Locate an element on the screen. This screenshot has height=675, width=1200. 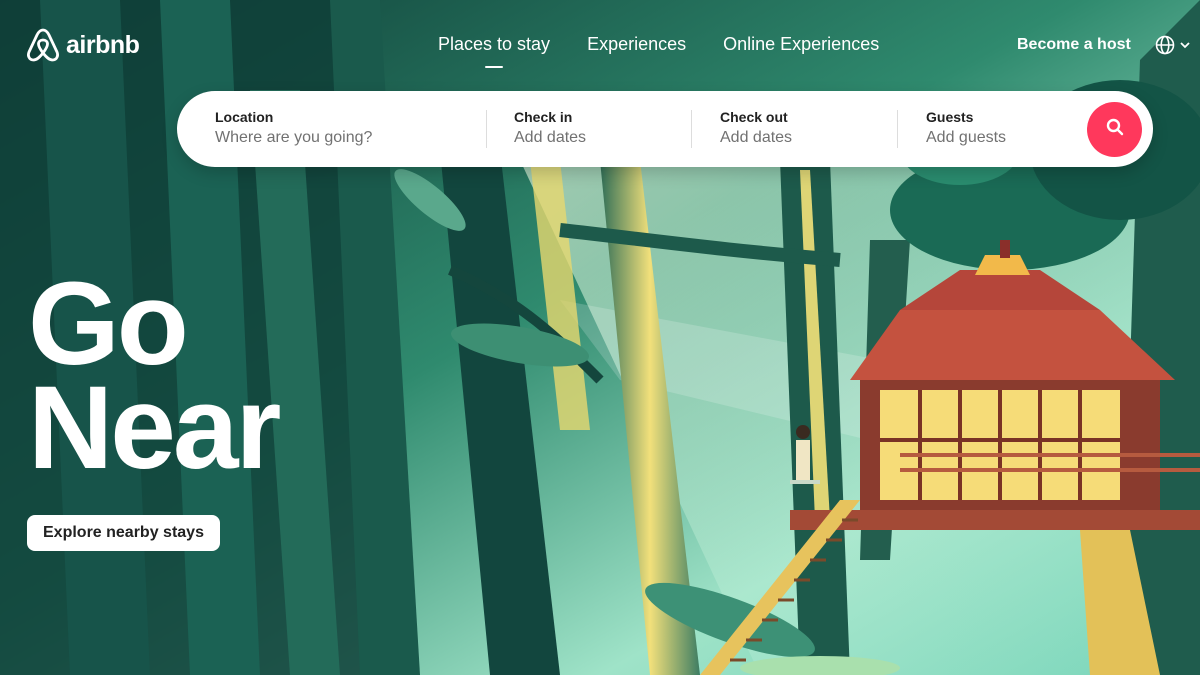
become-a-host-link: Become a host is located at coordinates (1074, 45).